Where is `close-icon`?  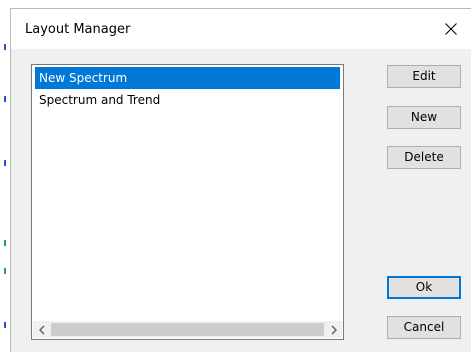 close-icon is located at coordinates (451, 29).